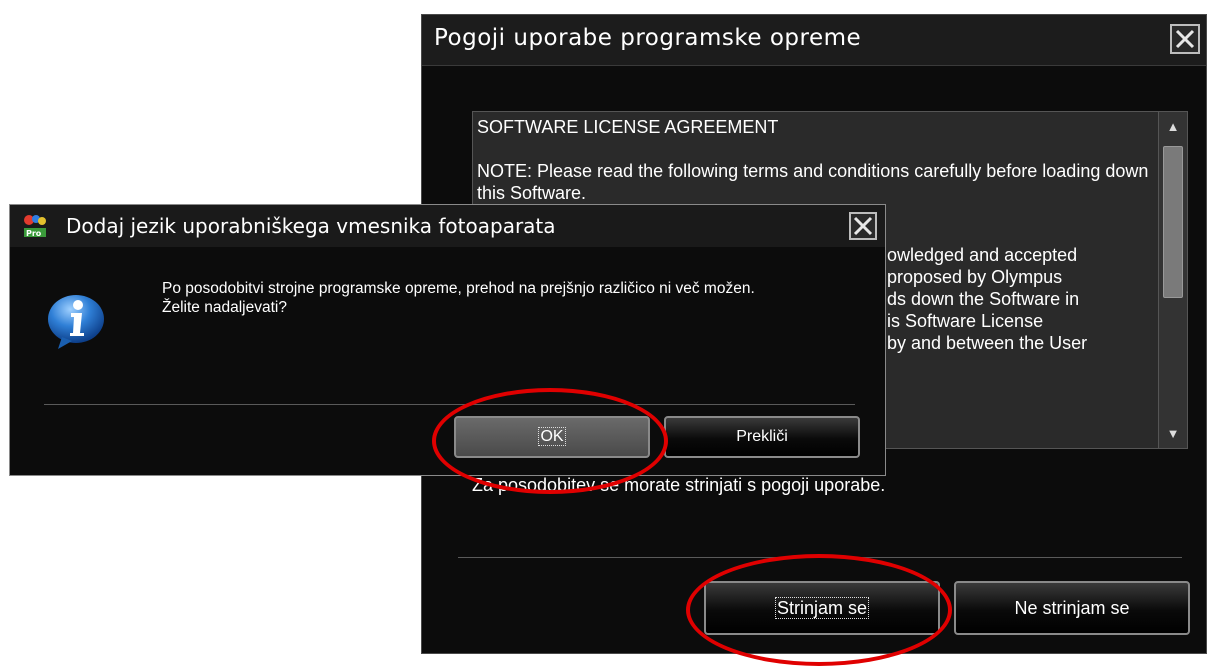 The height and width of the screenshot is (666, 1212). I want to click on license-line: by and between the User, so click(987, 343).